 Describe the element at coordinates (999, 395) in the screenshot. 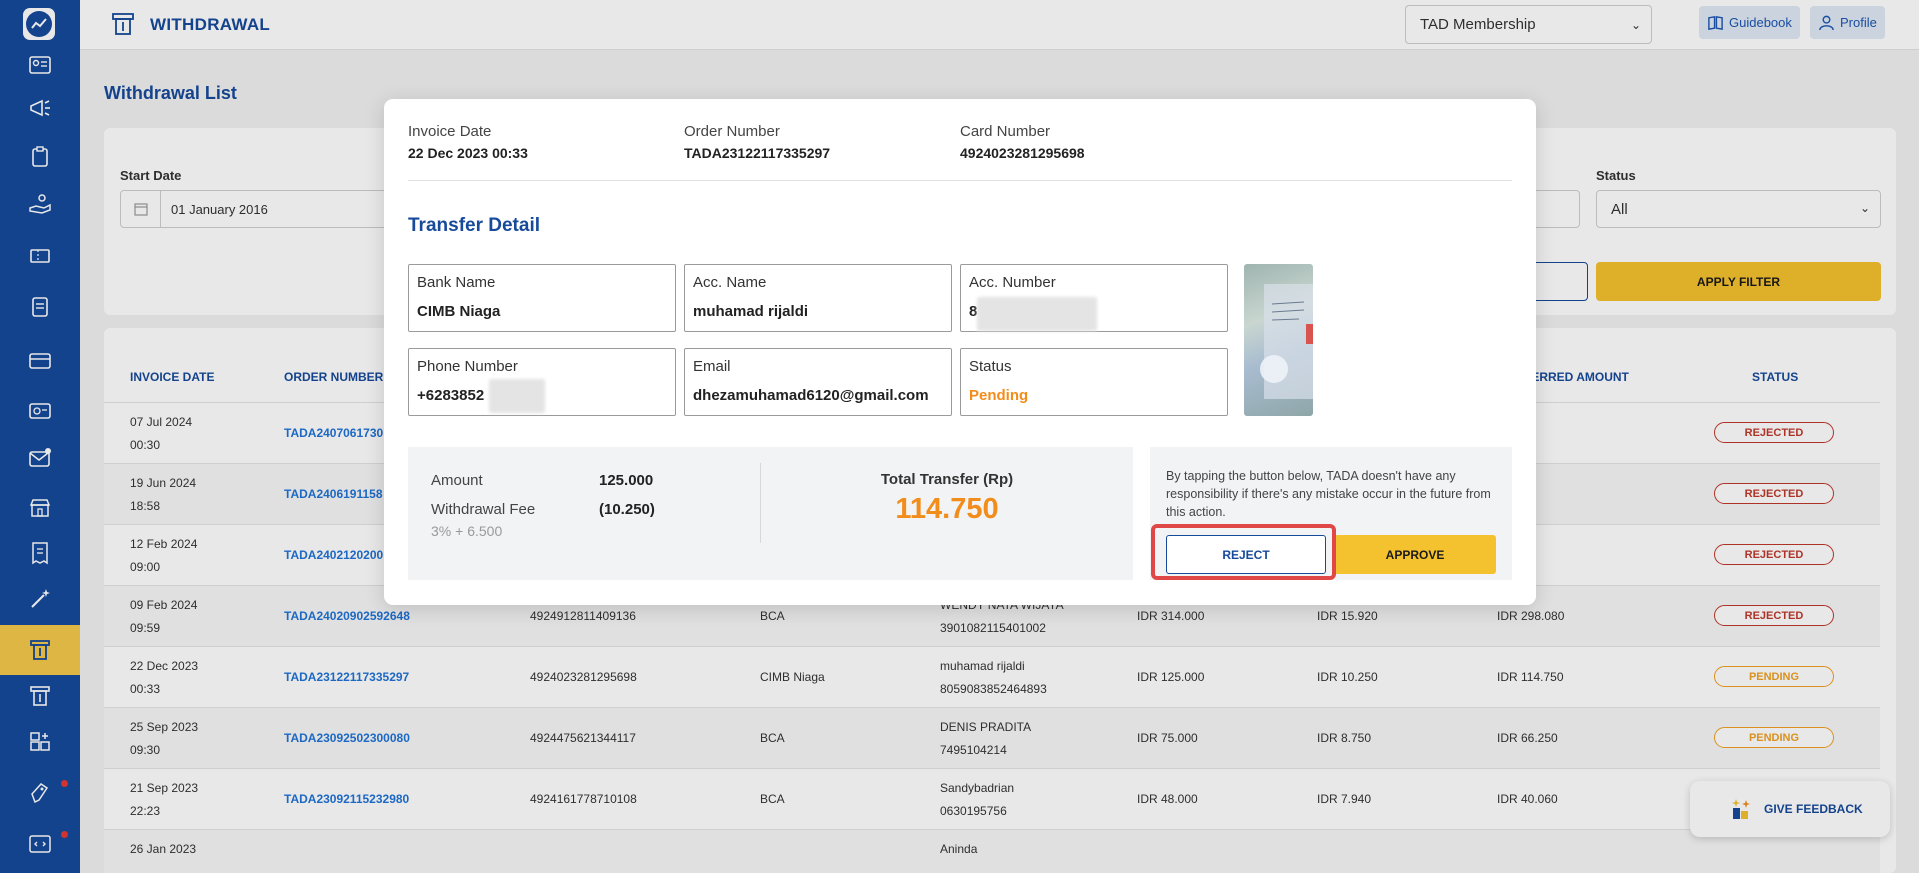

I see `status-value: Pending` at that location.